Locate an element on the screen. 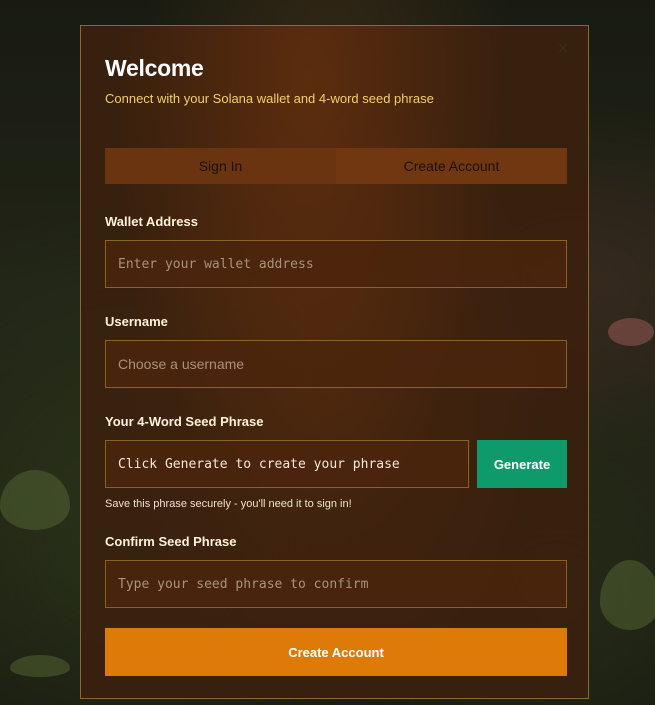  create-account-button: Create Account is located at coordinates (336, 652).